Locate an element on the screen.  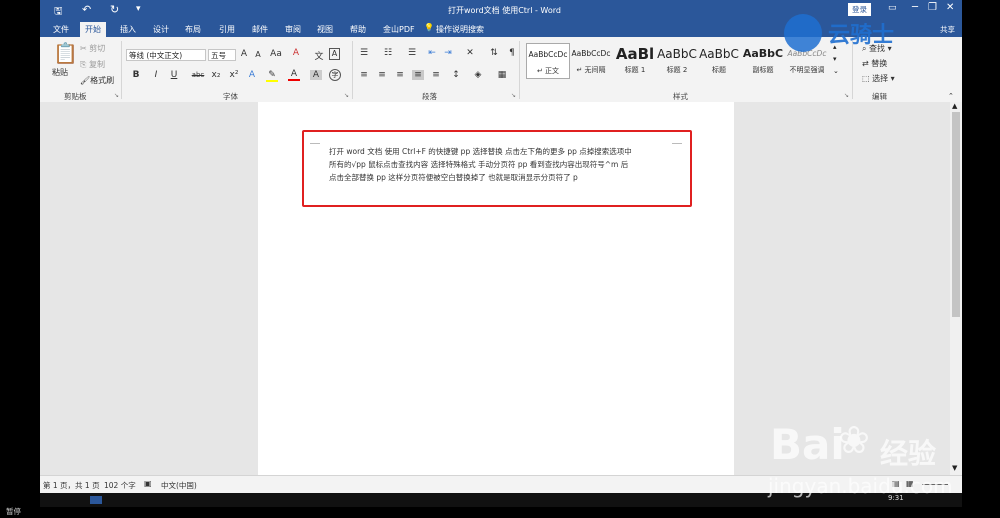
language: 中文(中国) is located at coordinates (179, 485).